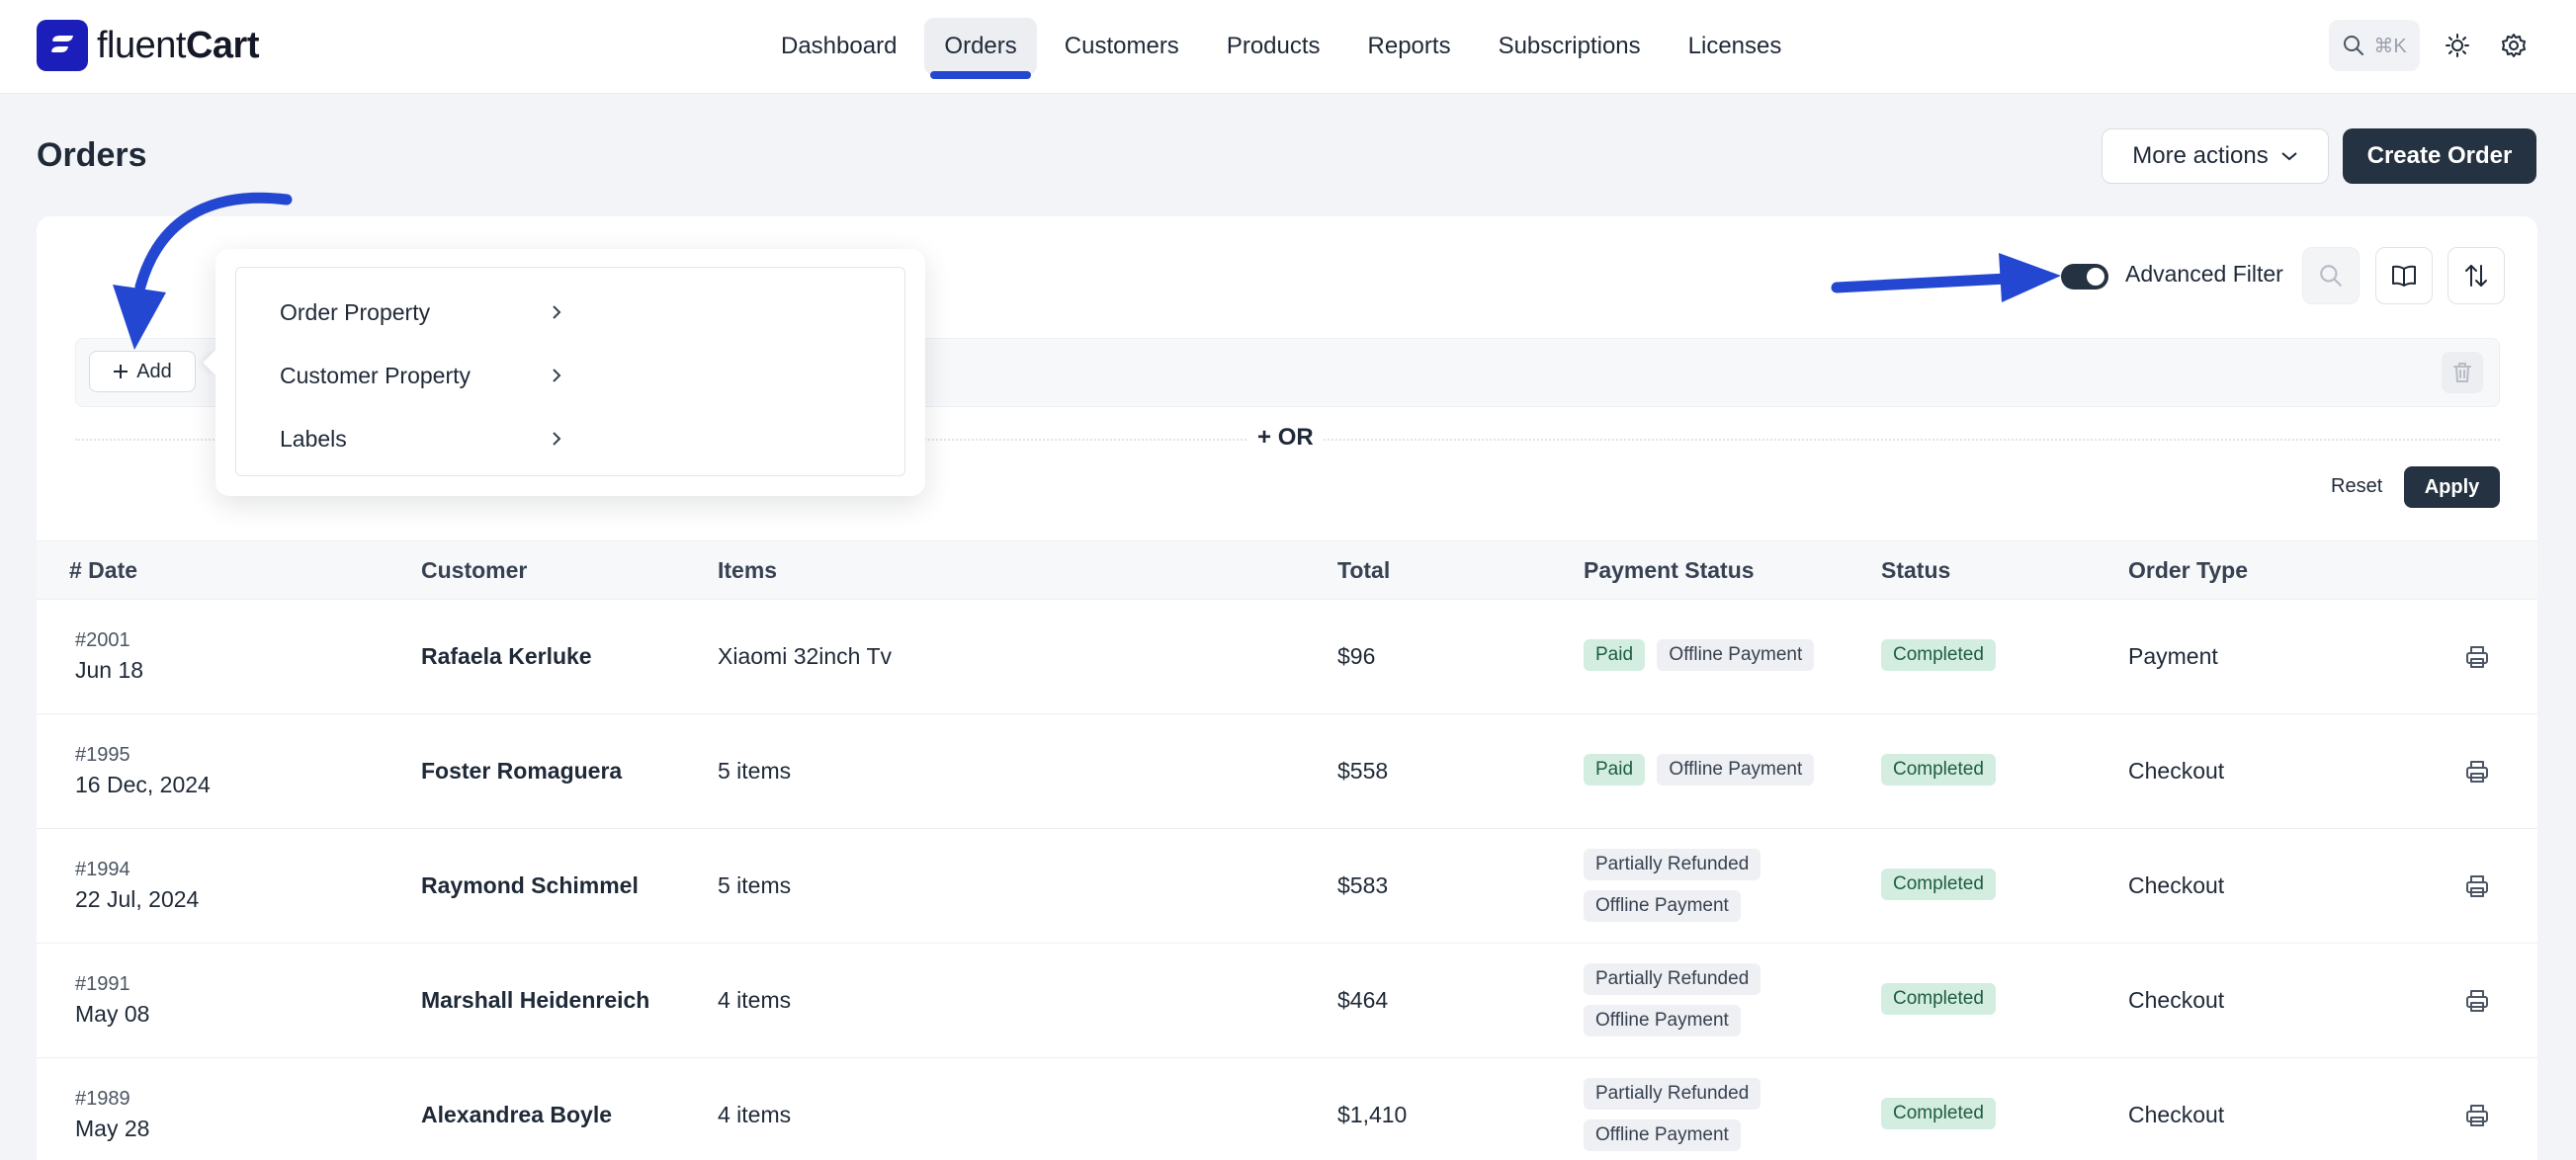  What do you see at coordinates (2200, 155) in the screenshot?
I see `more-actions-label: More actions` at bounding box center [2200, 155].